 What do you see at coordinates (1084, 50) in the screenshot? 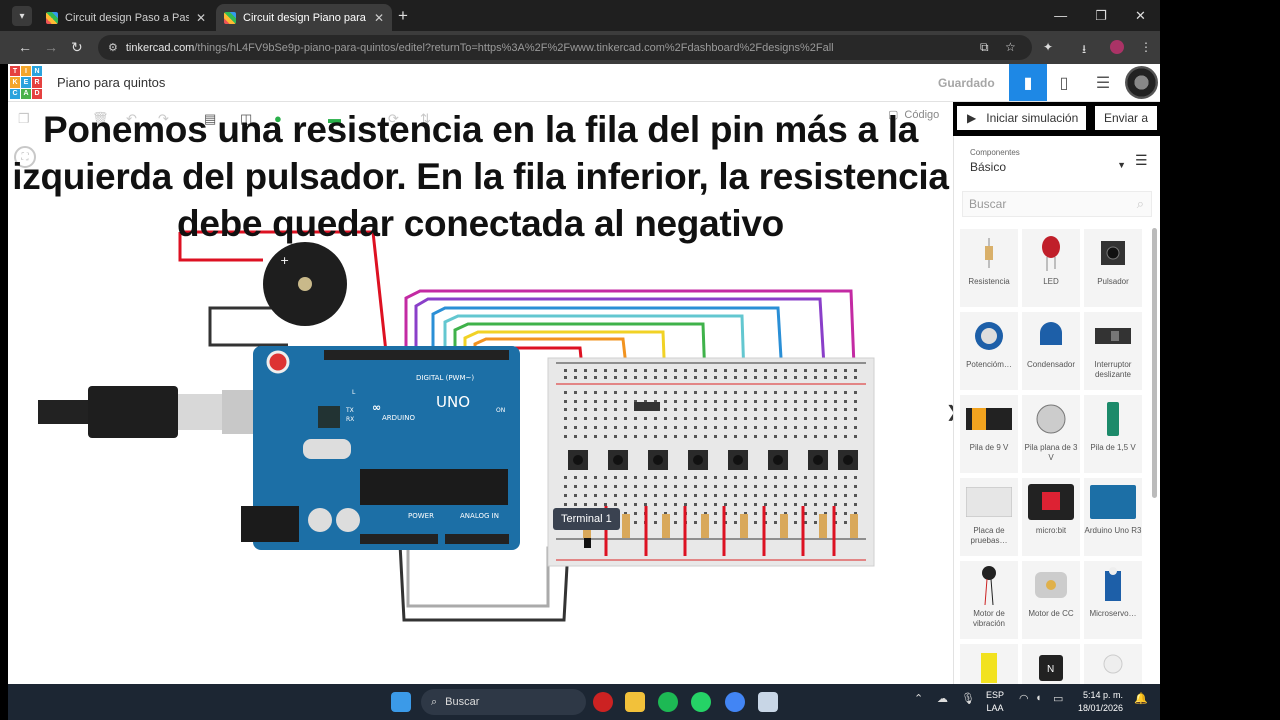
I see `download-icon: ⭳` at bounding box center [1084, 50].